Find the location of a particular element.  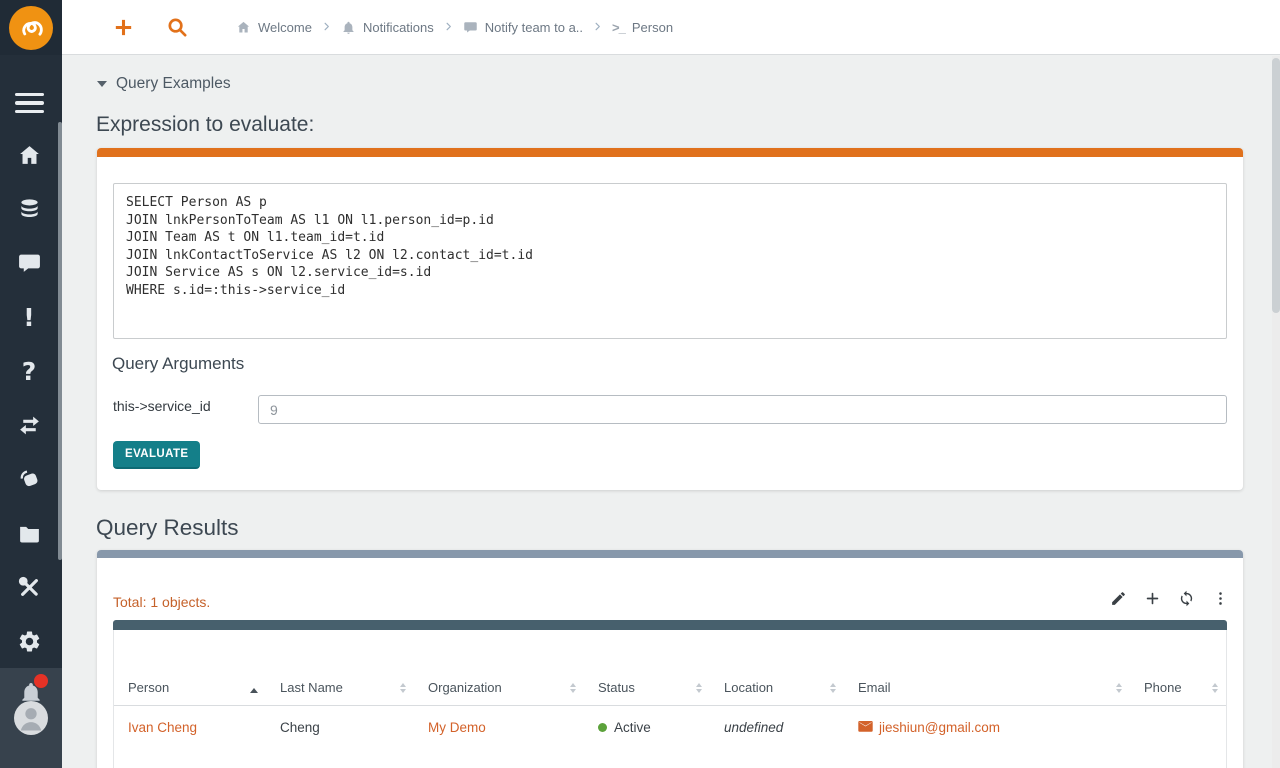

exclamation-icon: ! is located at coordinates (29, 317).